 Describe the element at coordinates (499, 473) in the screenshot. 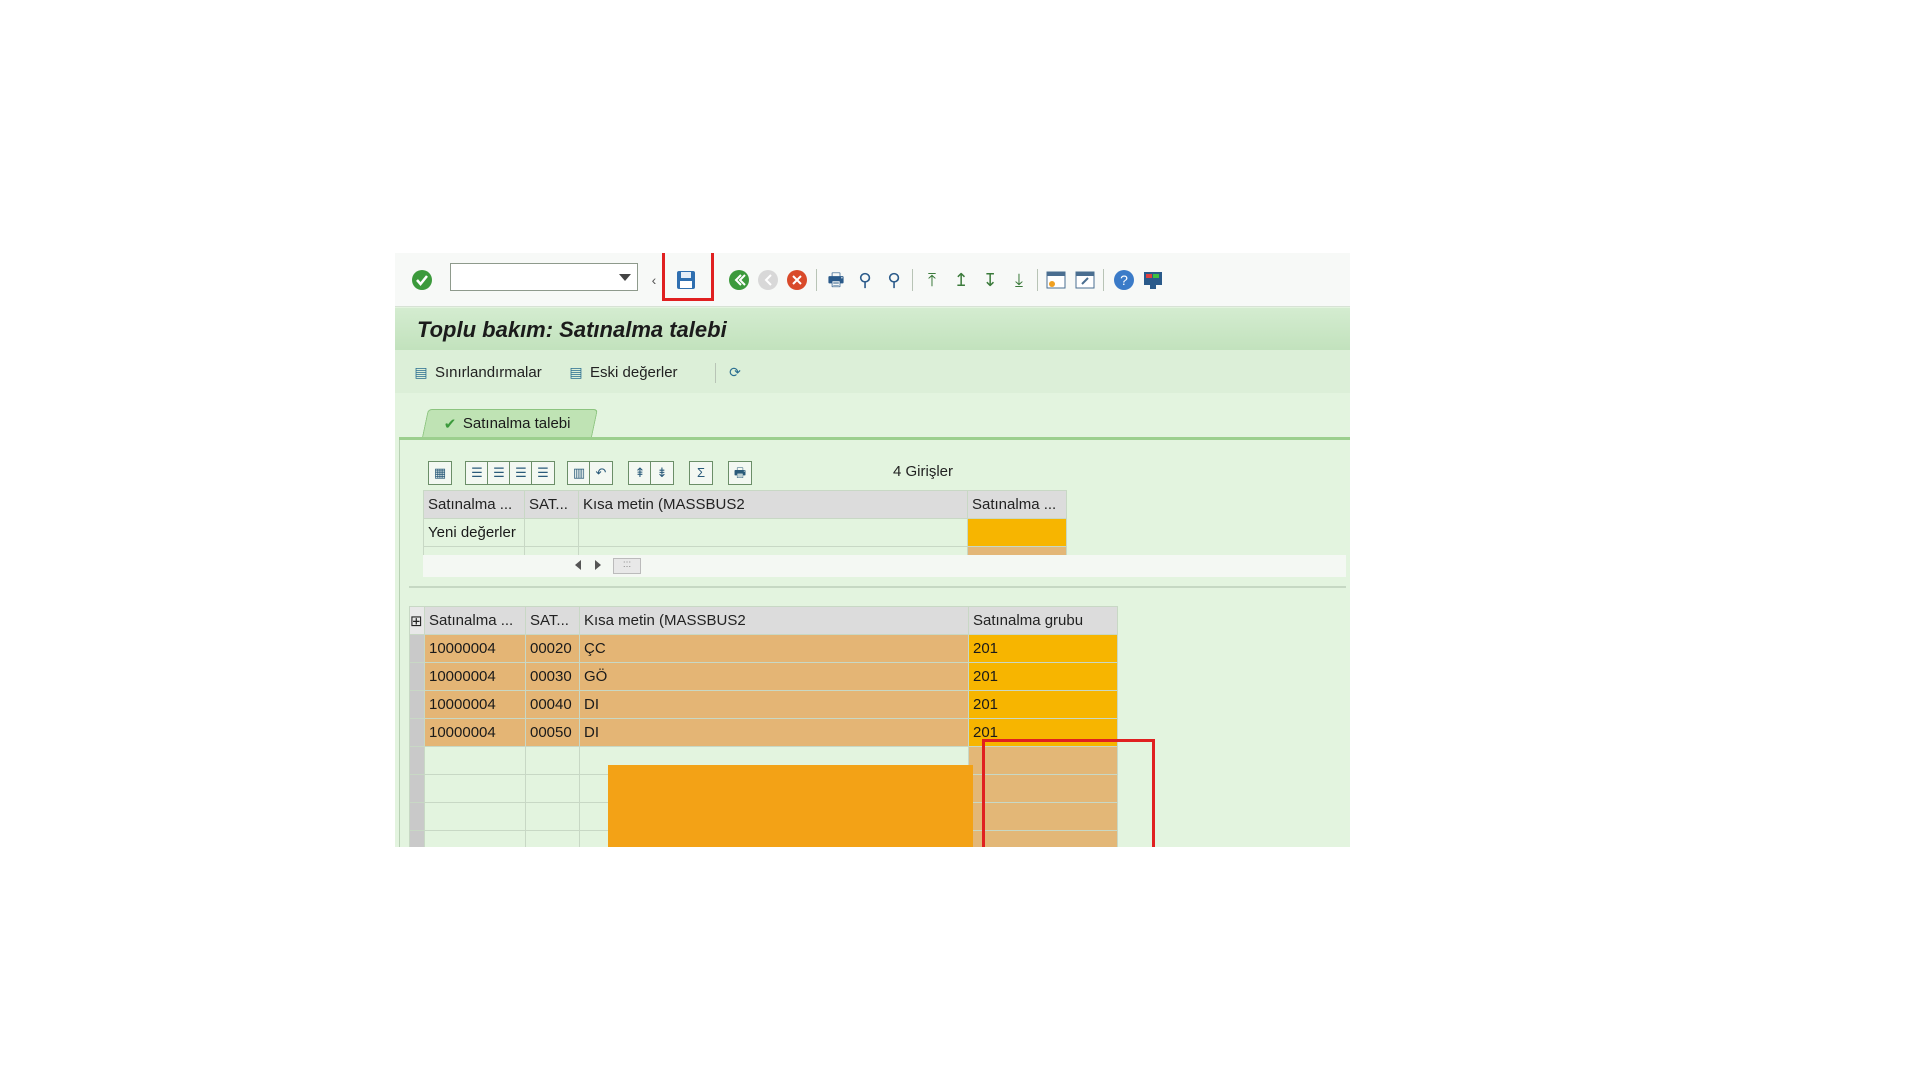

I see `deselect-all-icon: ☰` at that location.